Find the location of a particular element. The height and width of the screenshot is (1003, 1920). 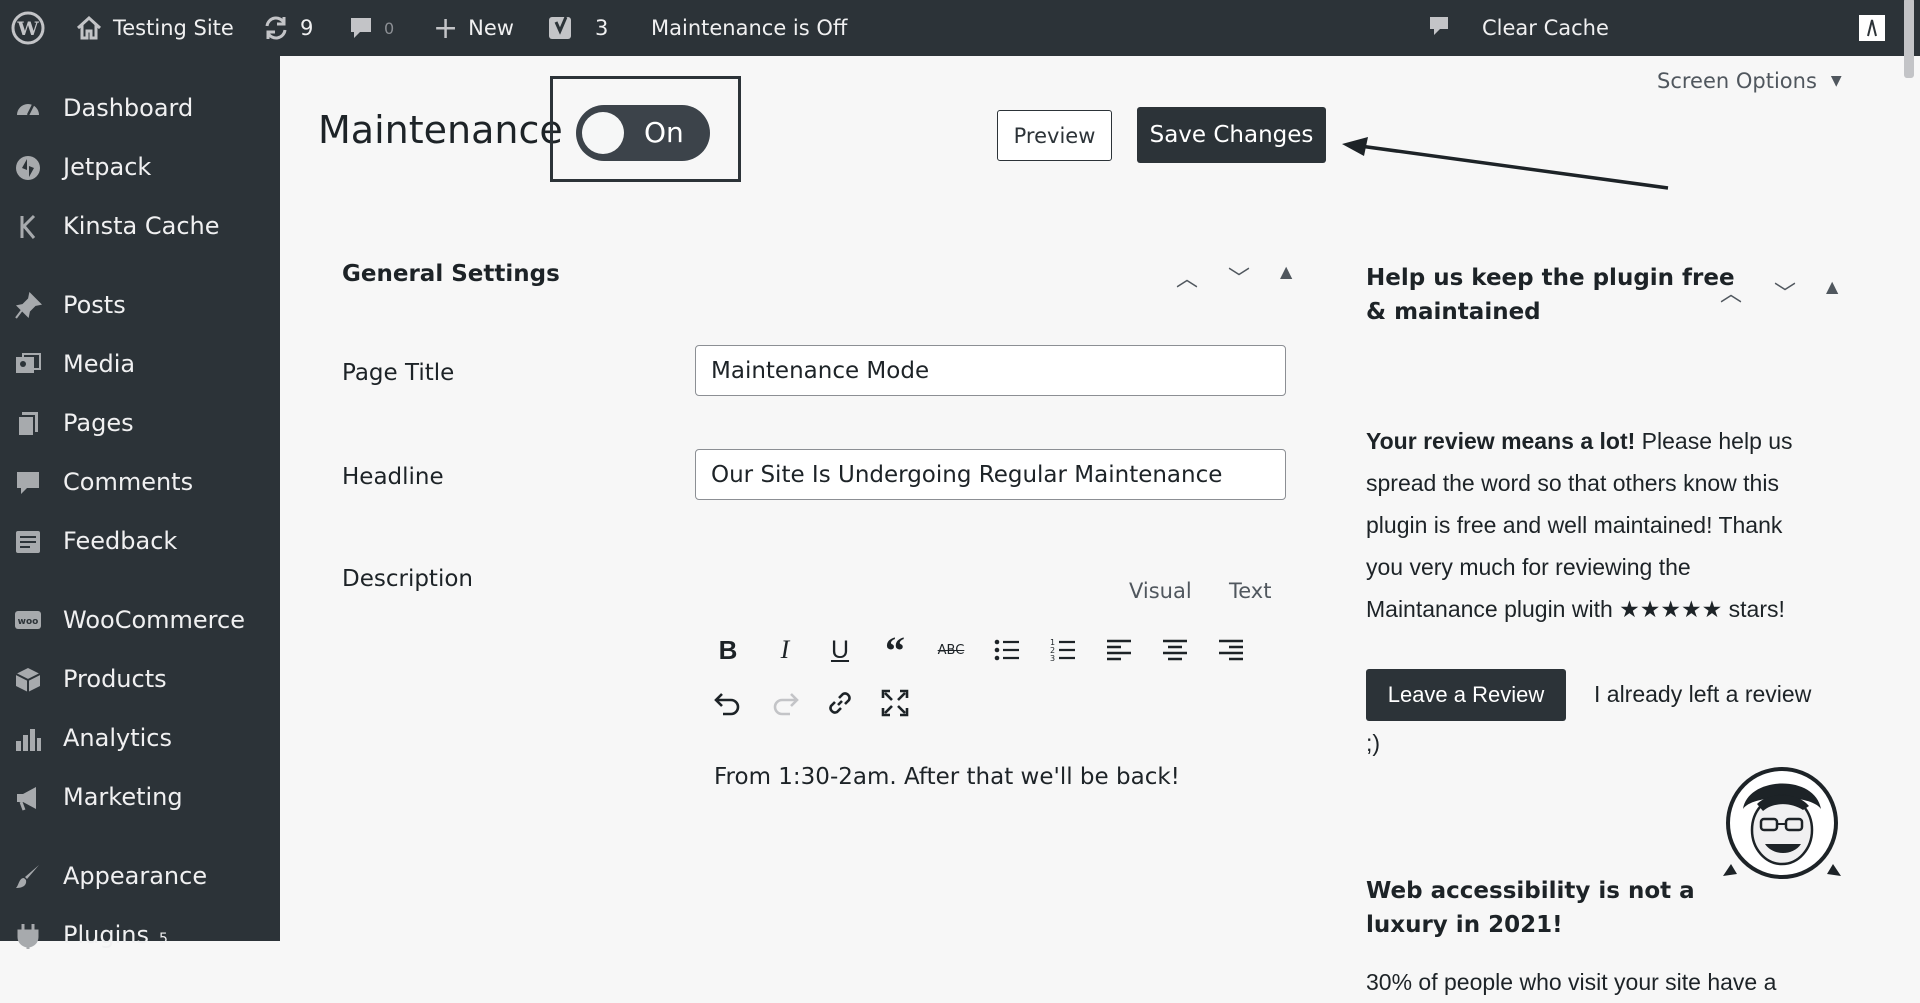

scrollbar is located at coordinates (1909, 39).